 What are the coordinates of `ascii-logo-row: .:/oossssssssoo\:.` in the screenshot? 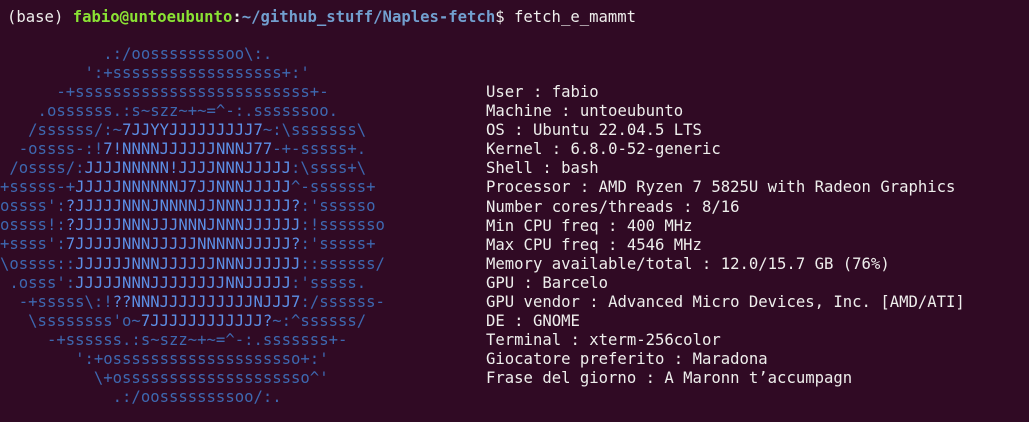 It's located at (202, 54).